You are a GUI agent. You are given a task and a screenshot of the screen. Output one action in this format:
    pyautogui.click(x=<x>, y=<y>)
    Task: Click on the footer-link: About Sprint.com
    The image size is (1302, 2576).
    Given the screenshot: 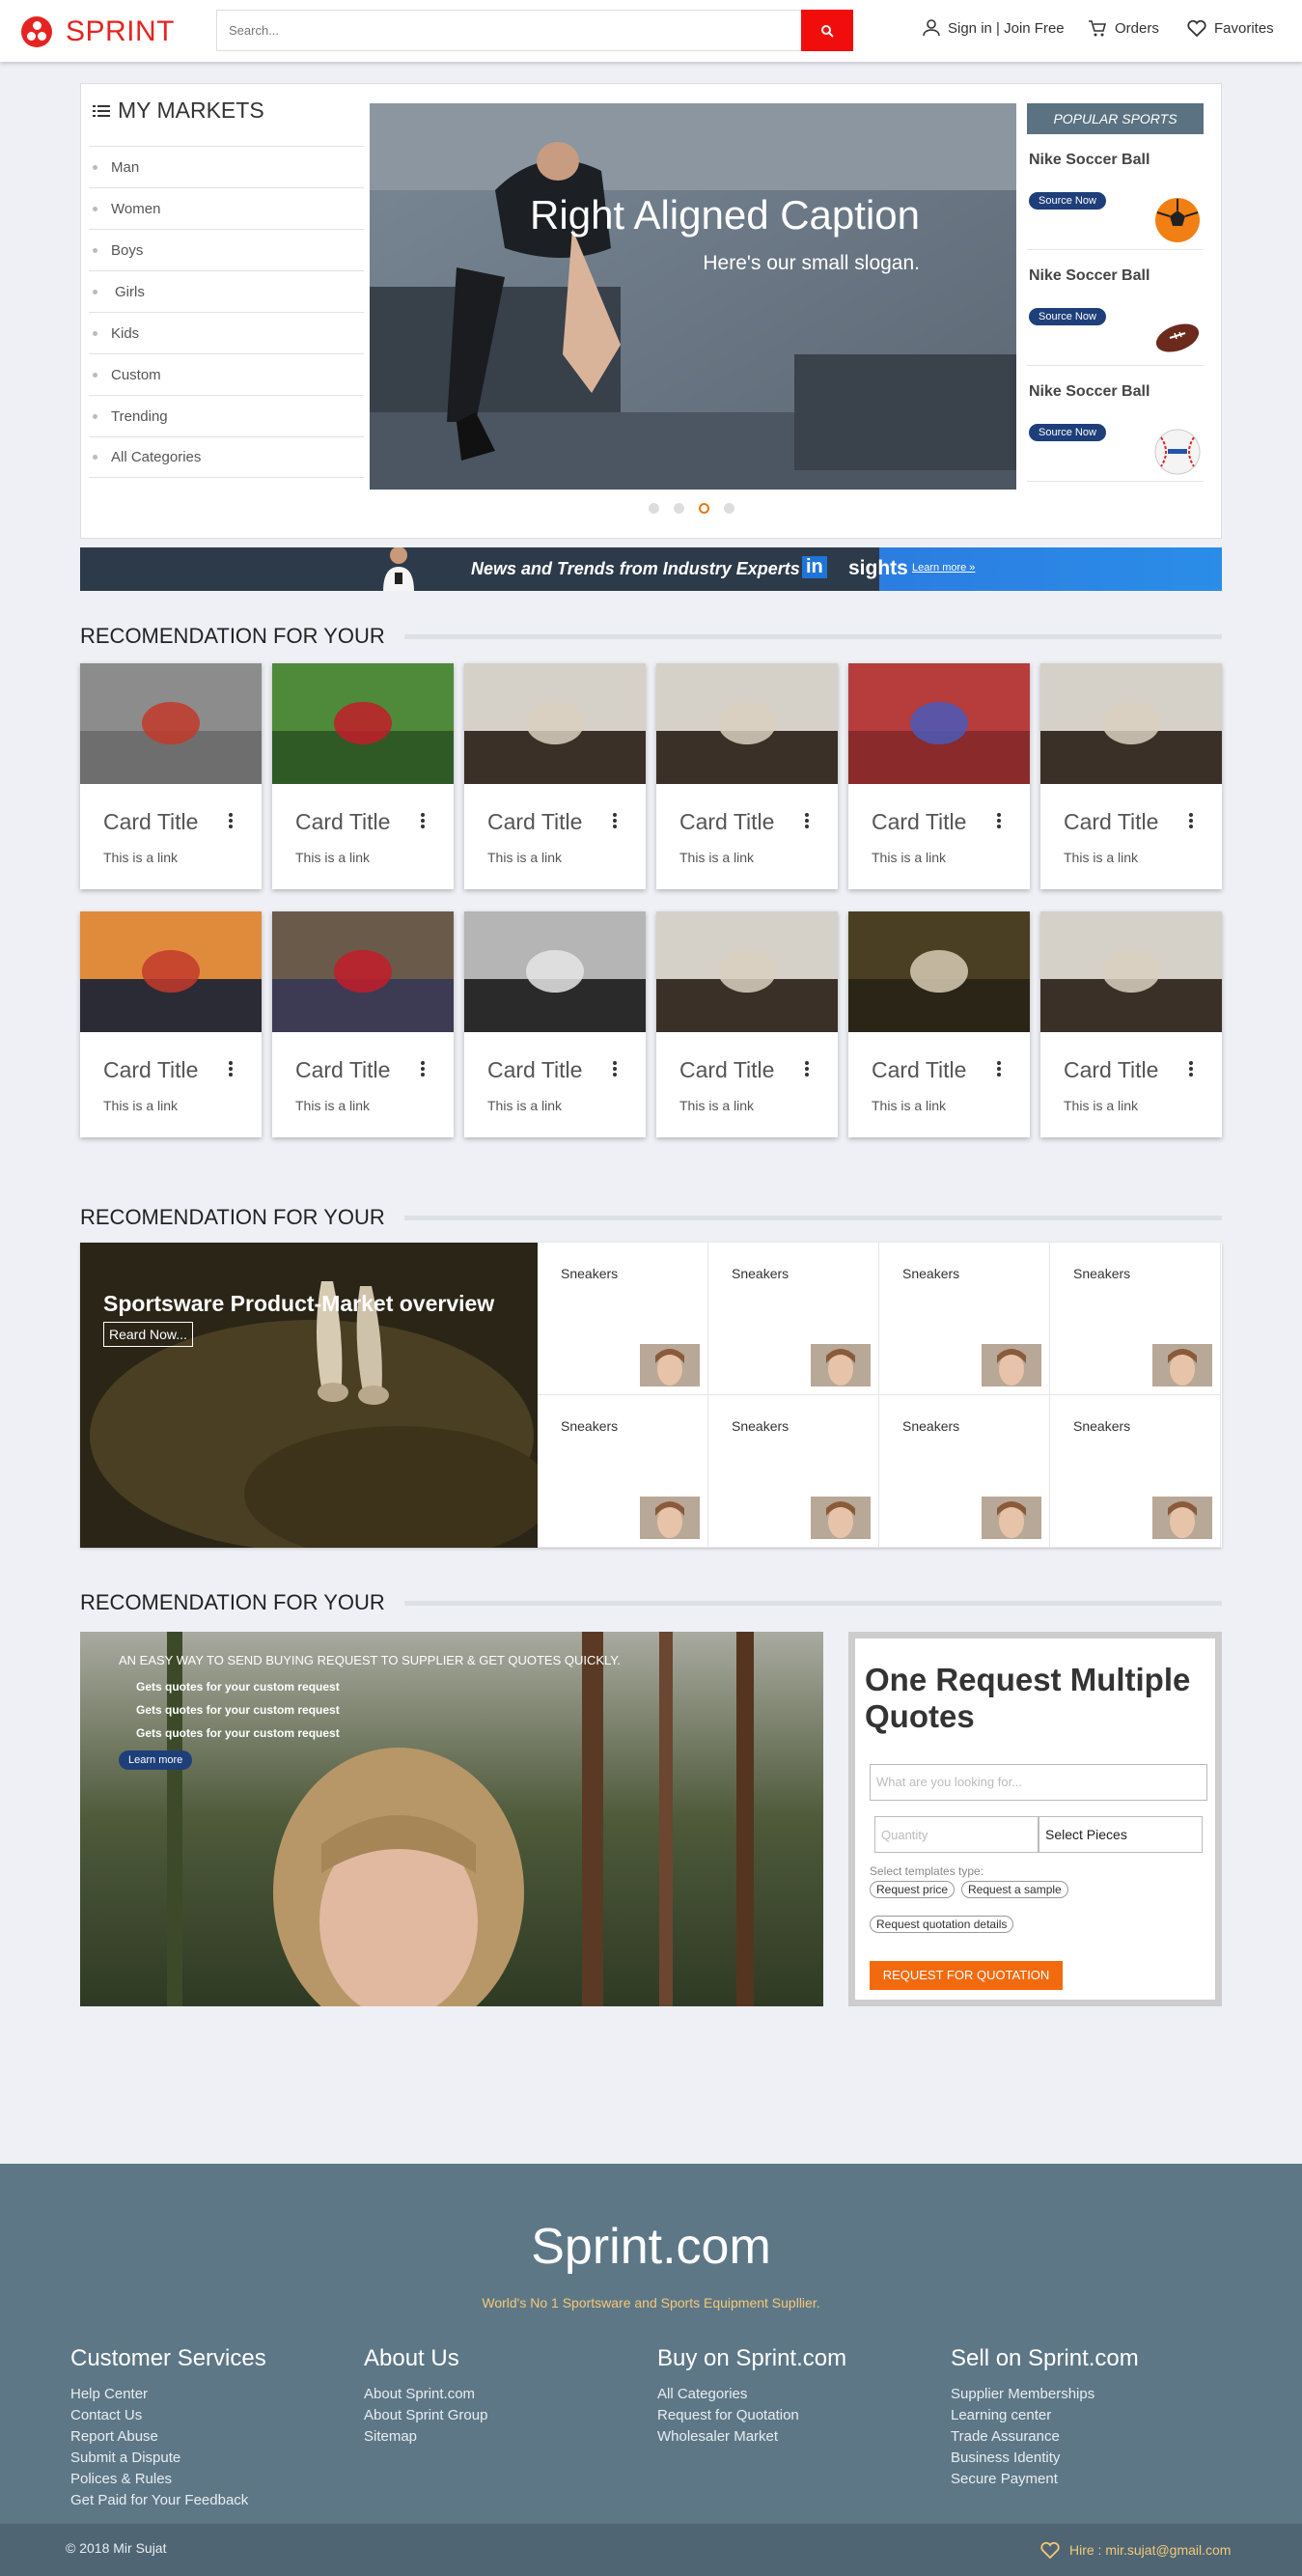 What is the action you would take?
    pyautogui.click(x=425, y=2395)
    